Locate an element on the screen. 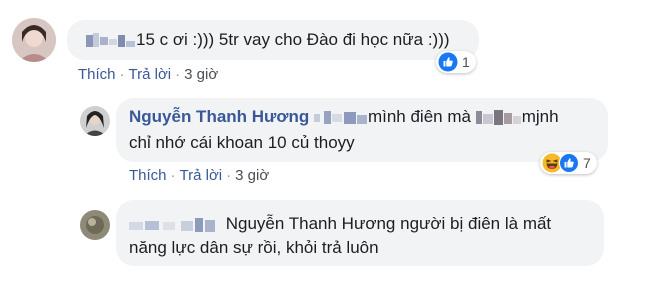 This screenshot has height=282, width=660. comment-1-reactions: 1 is located at coordinates (456, 62).